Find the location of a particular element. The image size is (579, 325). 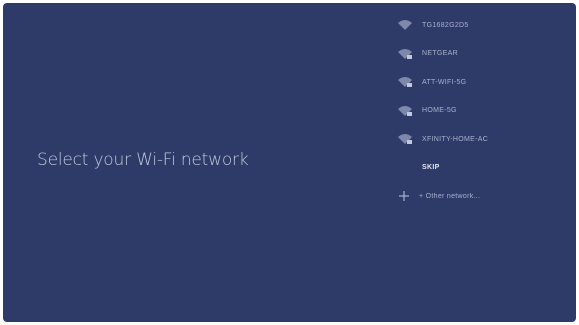

network-item: HOME-5G is located at coordinates (480, 111).